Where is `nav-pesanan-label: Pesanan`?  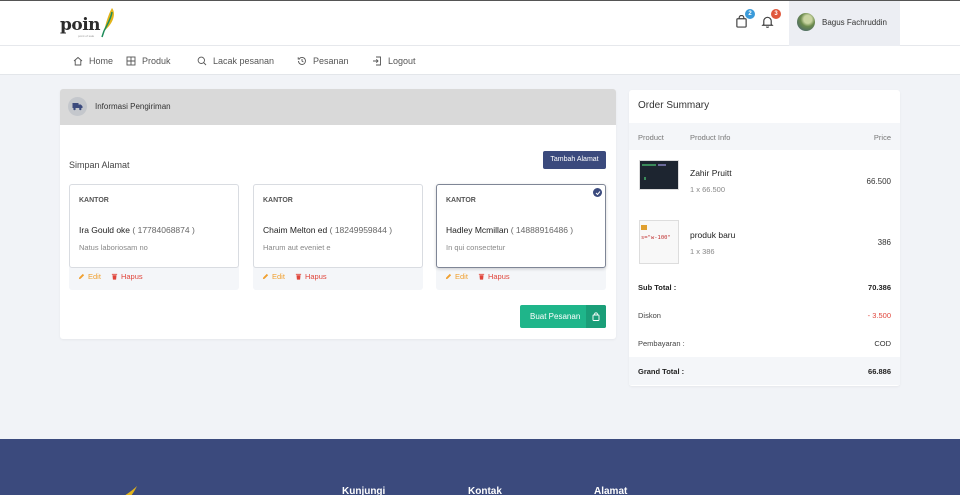
nav-pesanan-label: Pesanan is located at coordinates (331, 60).